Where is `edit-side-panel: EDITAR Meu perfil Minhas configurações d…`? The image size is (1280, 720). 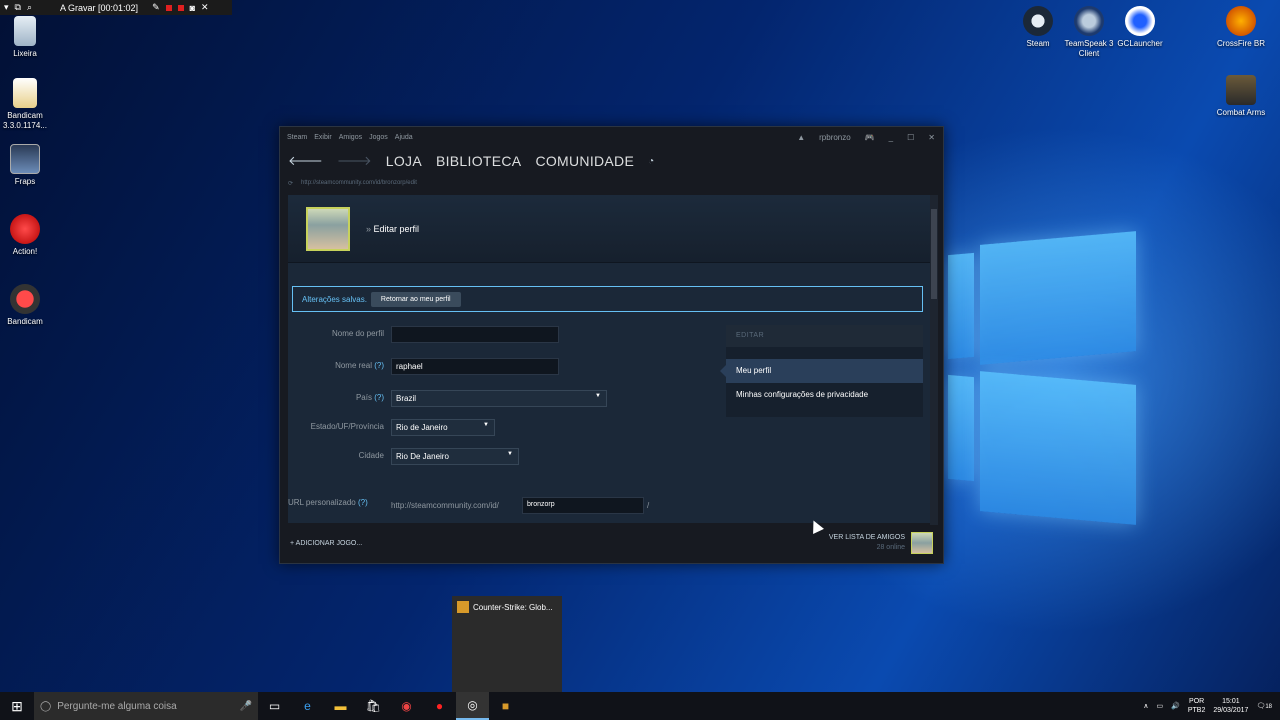
edit-side-panel: EDITAR Meu perfil Minhas configurações d… is located at coordinates (821, 371).